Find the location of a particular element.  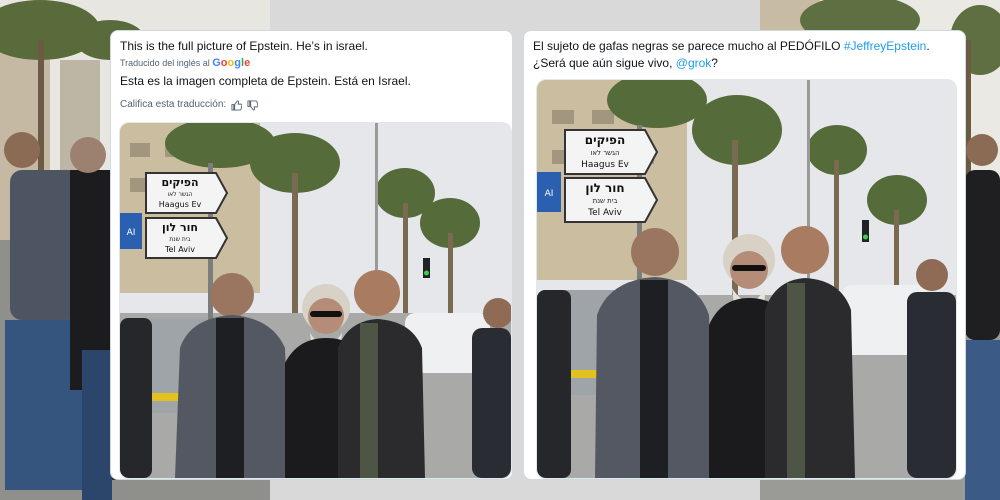

sign-bottom-latin-2: Tel Aviv is located at coordinates (604, 213).